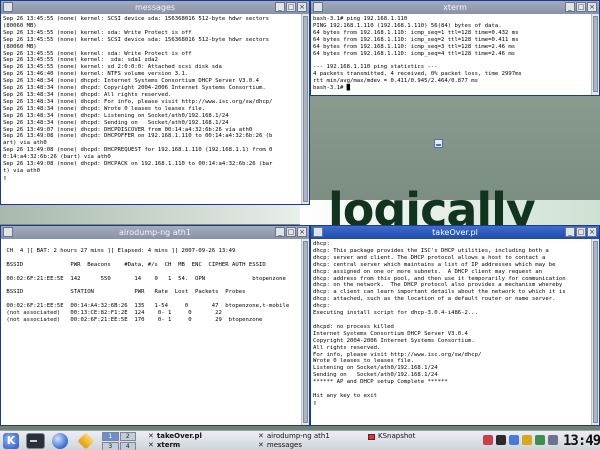  I want to click on task-messages: ✕ messages, so click(280, 445).